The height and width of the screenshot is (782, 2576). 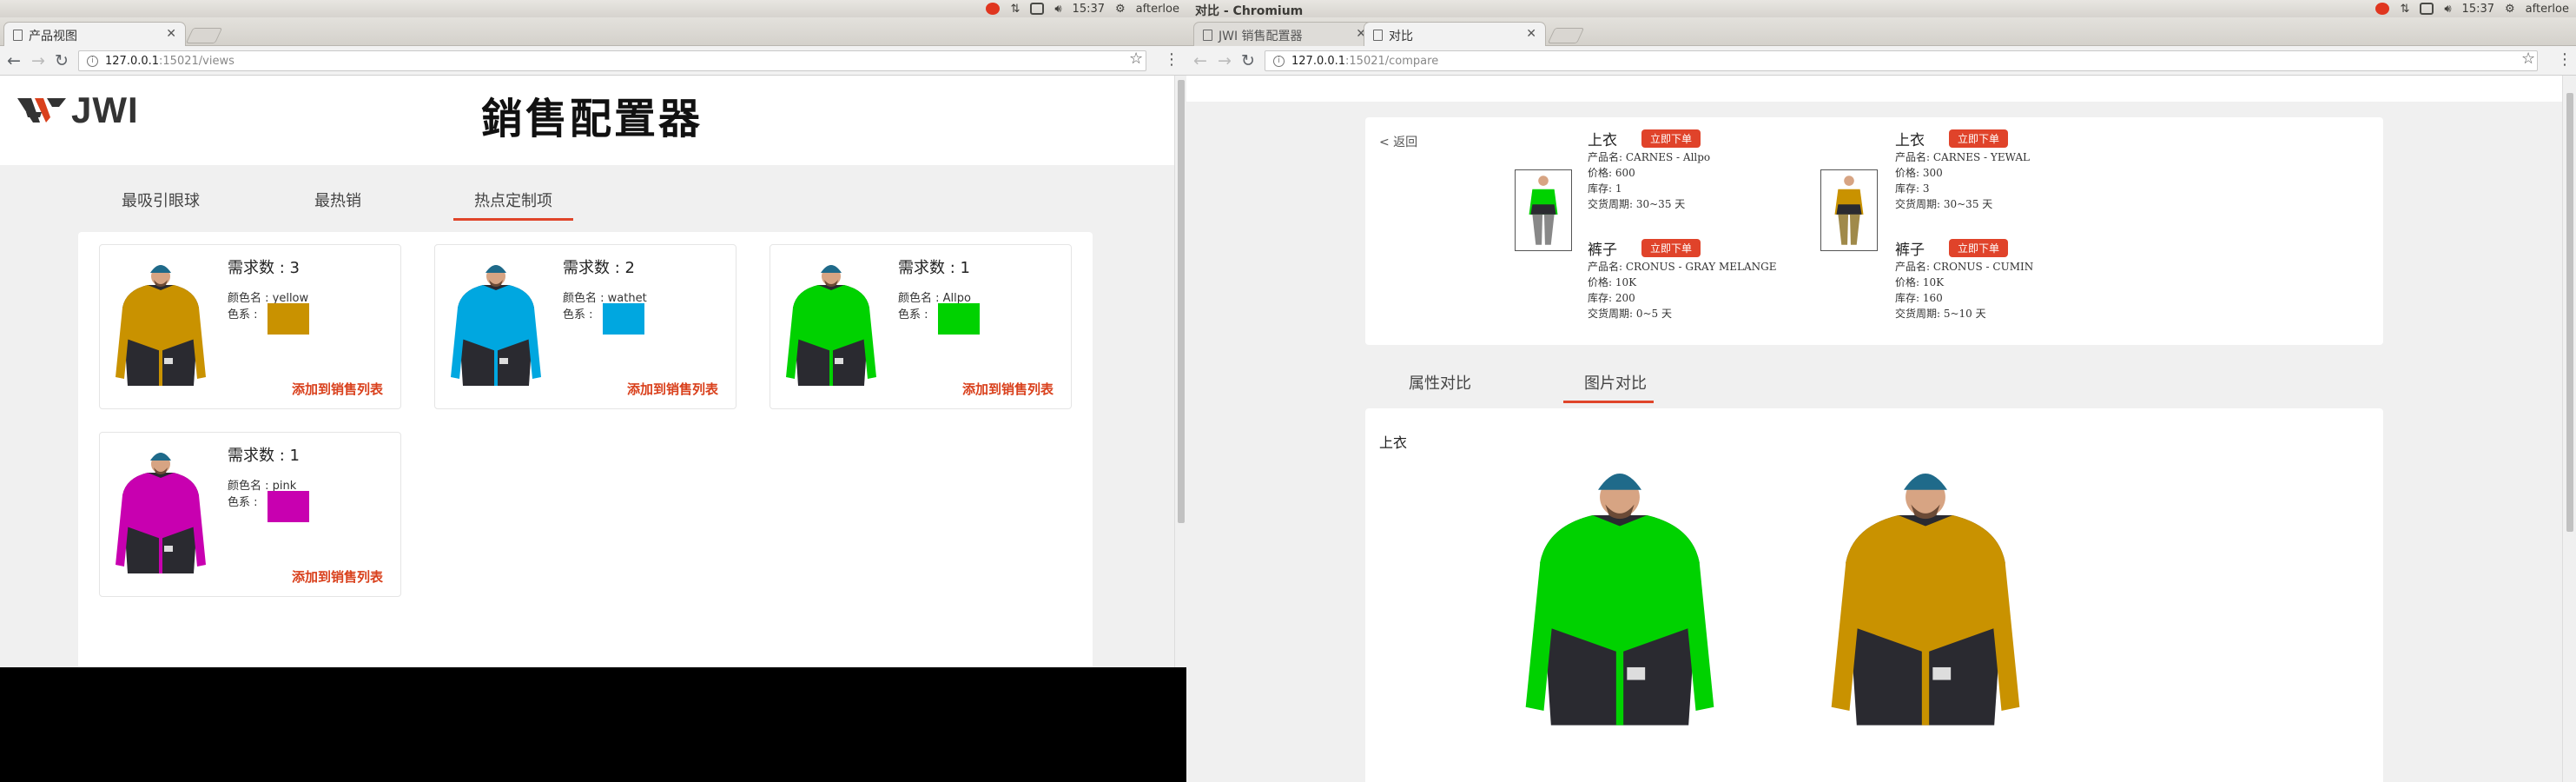 I want to click on item-line: 产品名: CRONUS - GRAY MELANGE, so click(x=1682, y=267).